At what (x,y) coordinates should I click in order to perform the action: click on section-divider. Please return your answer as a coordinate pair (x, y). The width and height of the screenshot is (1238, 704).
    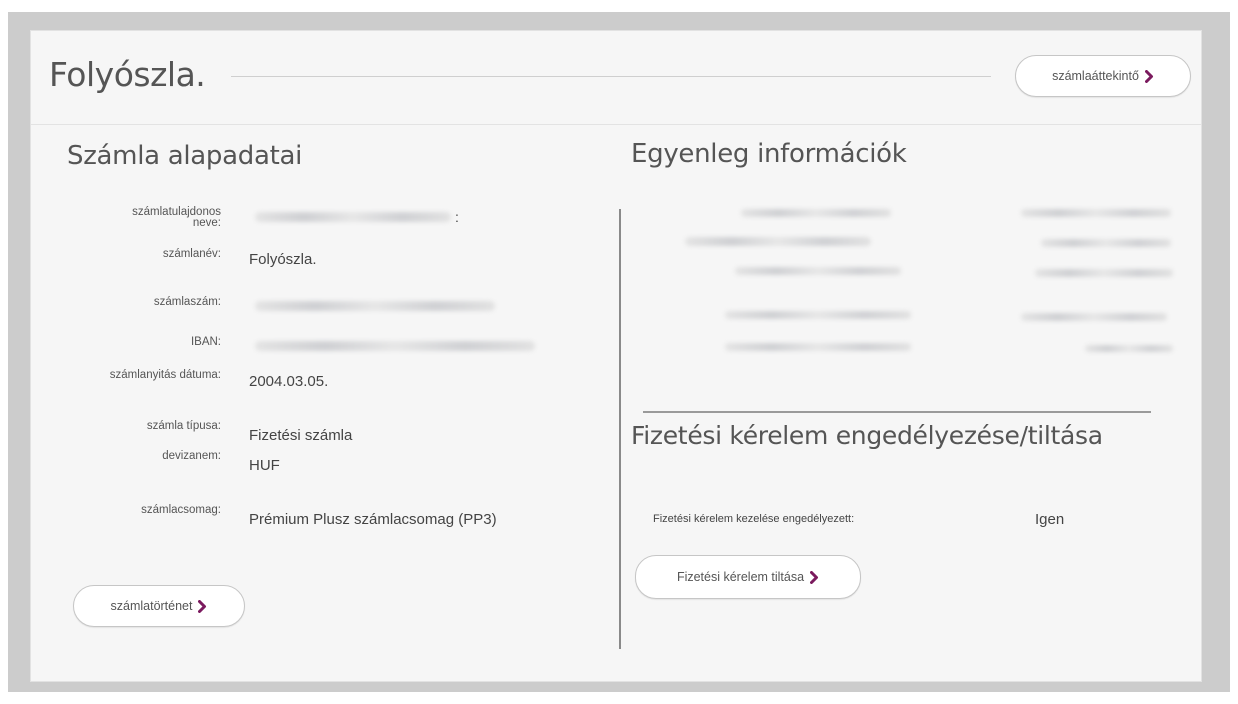
    Looking at the image, I should click on (897, 412).